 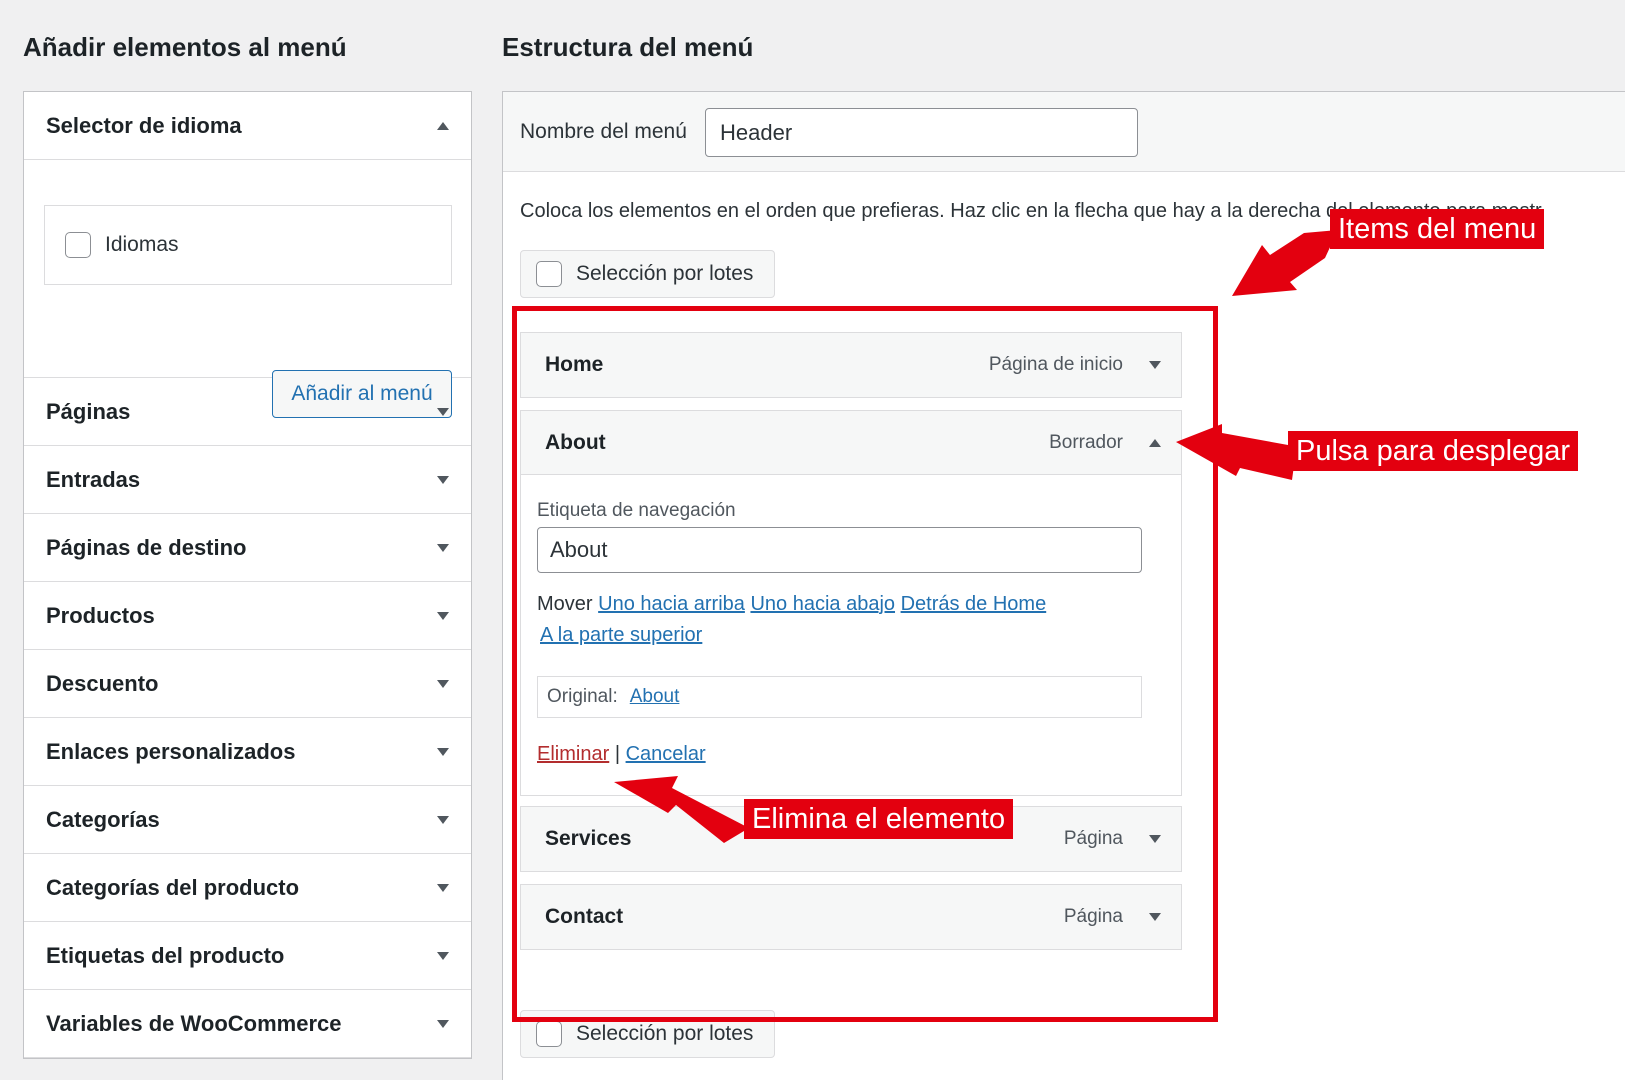 I want to click on accordion-products: Productos, so click(x=247, y=616).